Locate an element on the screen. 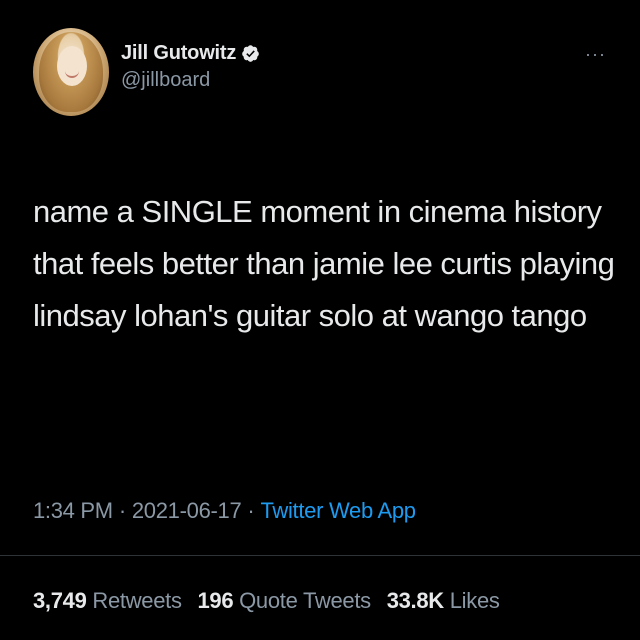  likes-label: Likes is located at coordinates (474, 600).